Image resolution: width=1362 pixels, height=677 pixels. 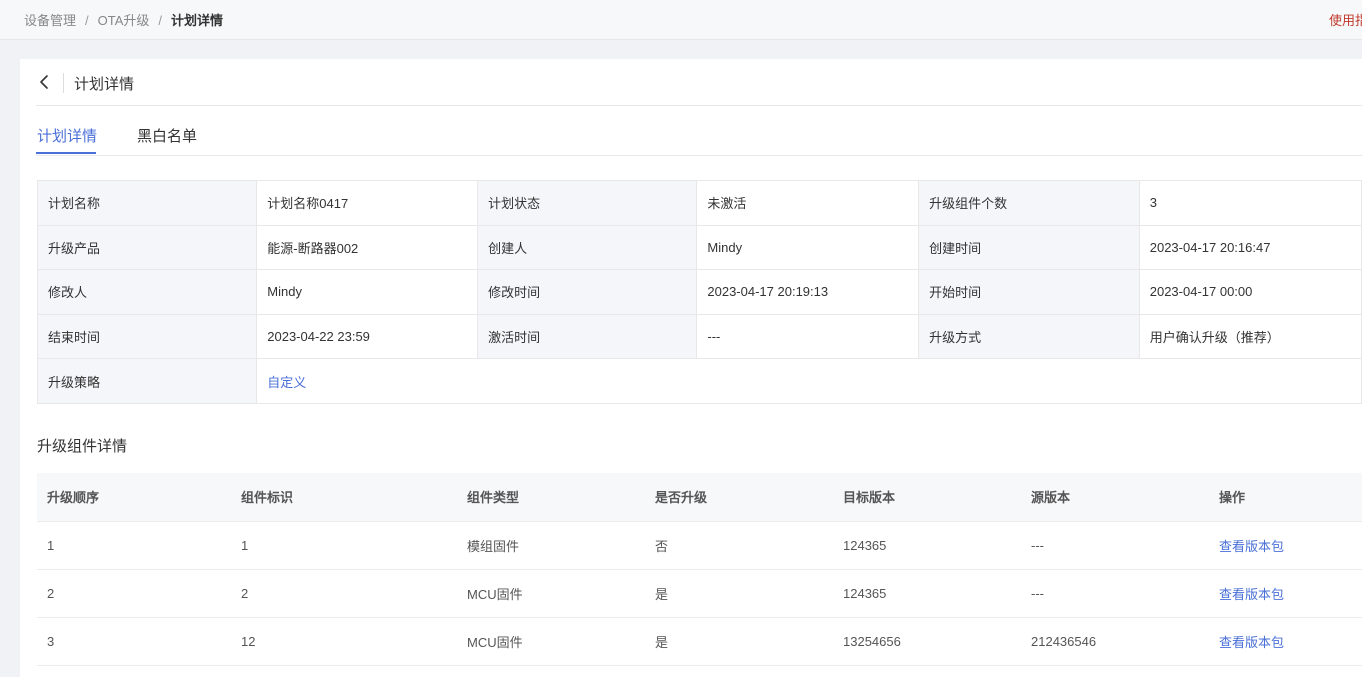 What do you see at coordinates (167, 135) in the screenshot?
I see `tab-black-white-list: 黑白名单` at bounding box center [167, 135].